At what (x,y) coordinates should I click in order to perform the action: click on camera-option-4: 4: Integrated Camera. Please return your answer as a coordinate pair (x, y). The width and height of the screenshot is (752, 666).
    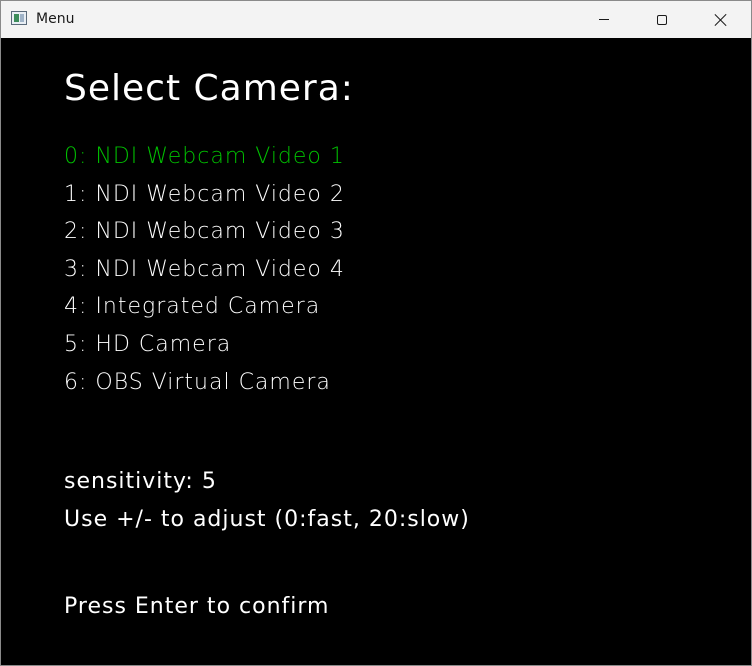
    Looking at the image, I should click on (204, 311).